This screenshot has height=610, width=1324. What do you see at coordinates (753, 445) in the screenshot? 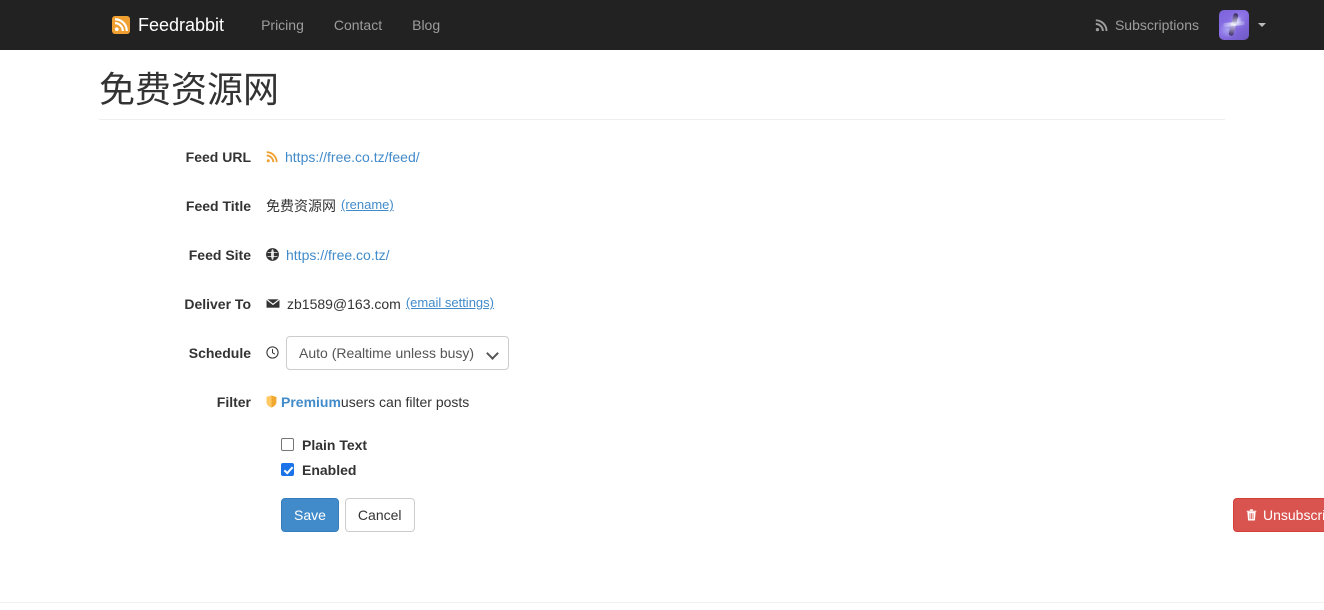
I see `plain-text-checkbox-row: Plain Text` at bounding box center [753, 445].